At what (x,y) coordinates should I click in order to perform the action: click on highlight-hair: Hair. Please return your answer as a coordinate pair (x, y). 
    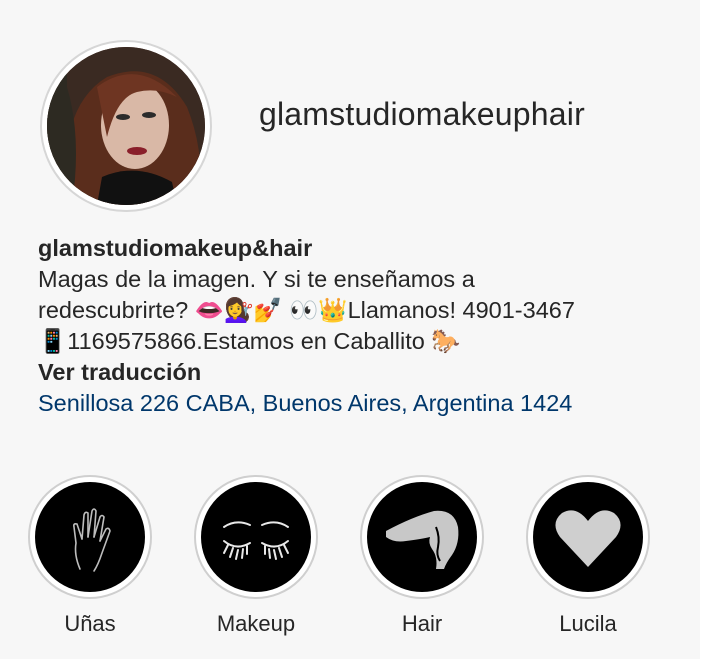
    Looking at the image, I should click on (422, 556).